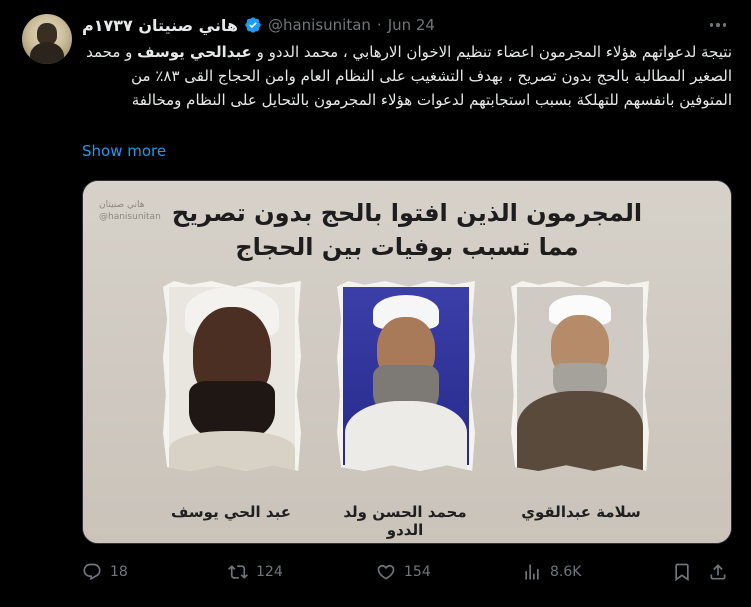 This screenshot has width=751, height=607. I want to click on author-handle: @hanisunitan, so click(319, 25).